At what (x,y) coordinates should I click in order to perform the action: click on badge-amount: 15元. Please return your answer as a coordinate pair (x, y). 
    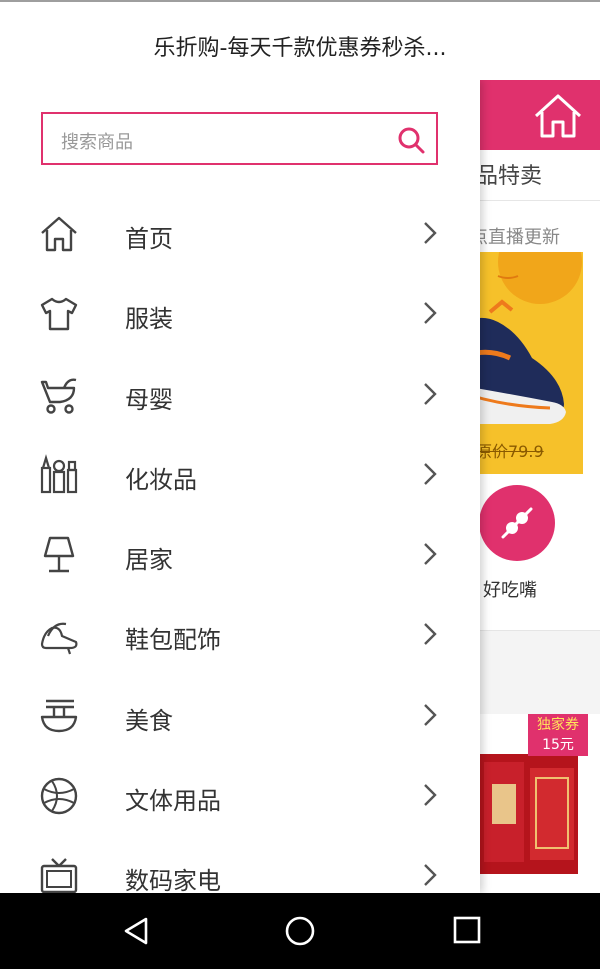
    Looking at the image, I should click on (558, 745).